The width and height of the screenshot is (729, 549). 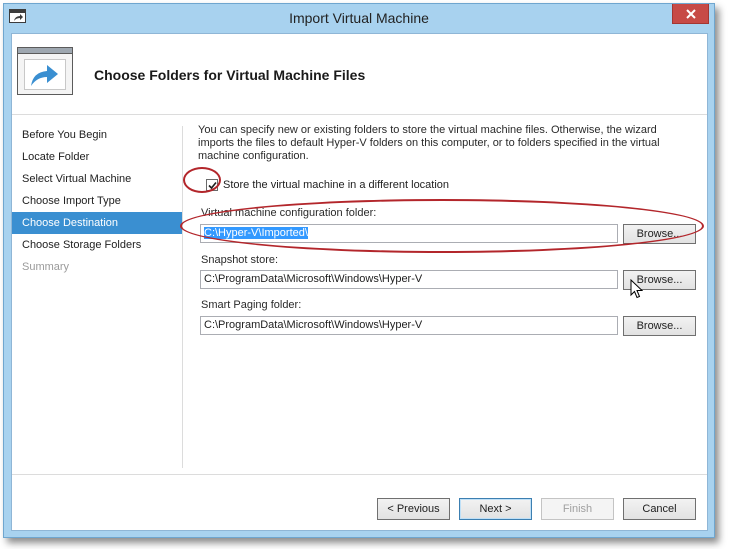 I want to click on next-button: Next >, so click(x=495, y=509).